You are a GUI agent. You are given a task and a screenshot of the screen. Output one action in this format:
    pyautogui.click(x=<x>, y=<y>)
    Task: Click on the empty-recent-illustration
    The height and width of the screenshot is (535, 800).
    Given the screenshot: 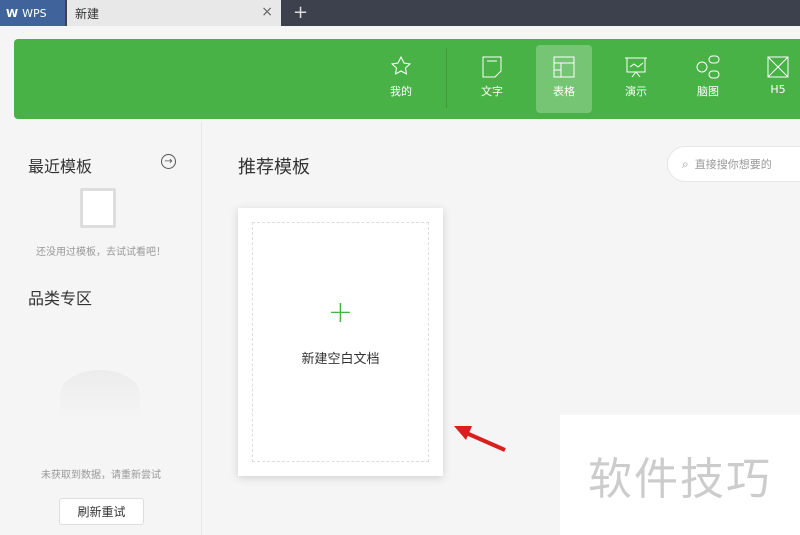 What is the action you would take?
    pyautogui.click(x=98, y=208)
    